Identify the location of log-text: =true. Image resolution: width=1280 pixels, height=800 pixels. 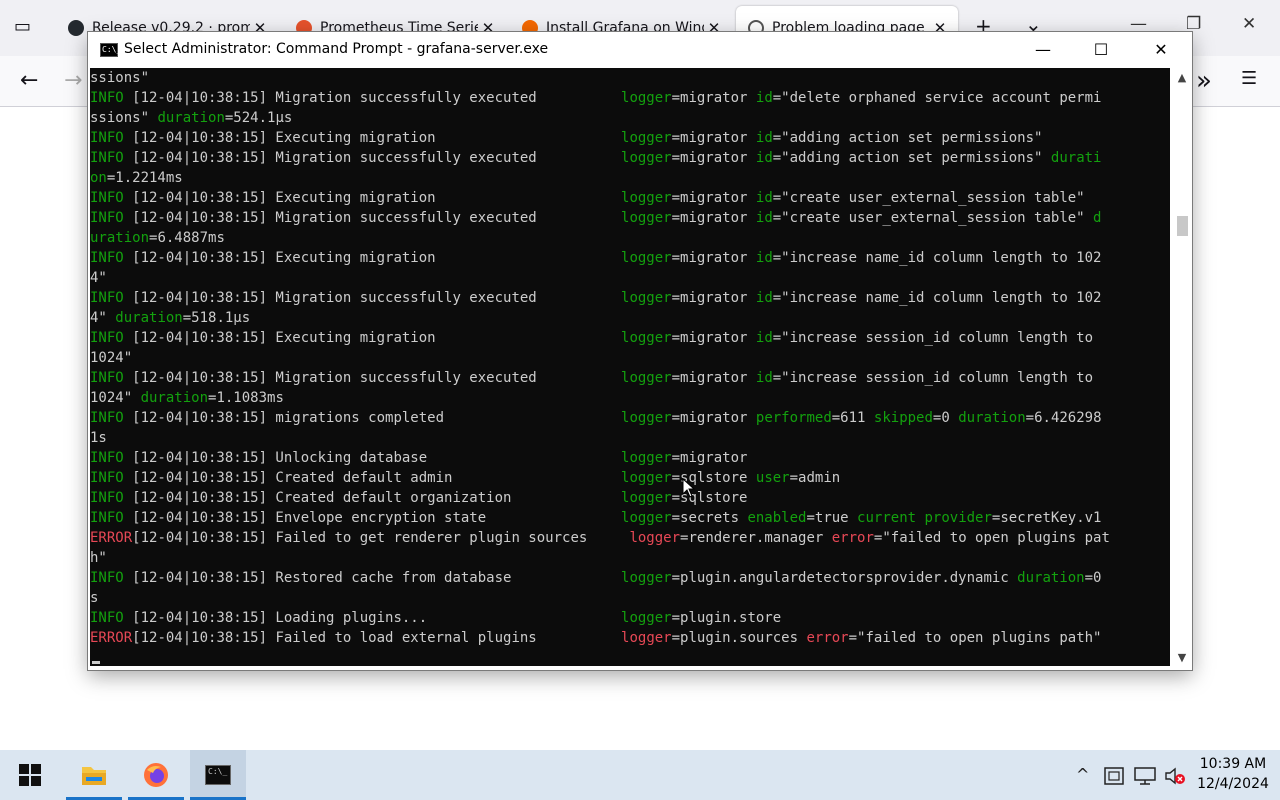
(832, 518).